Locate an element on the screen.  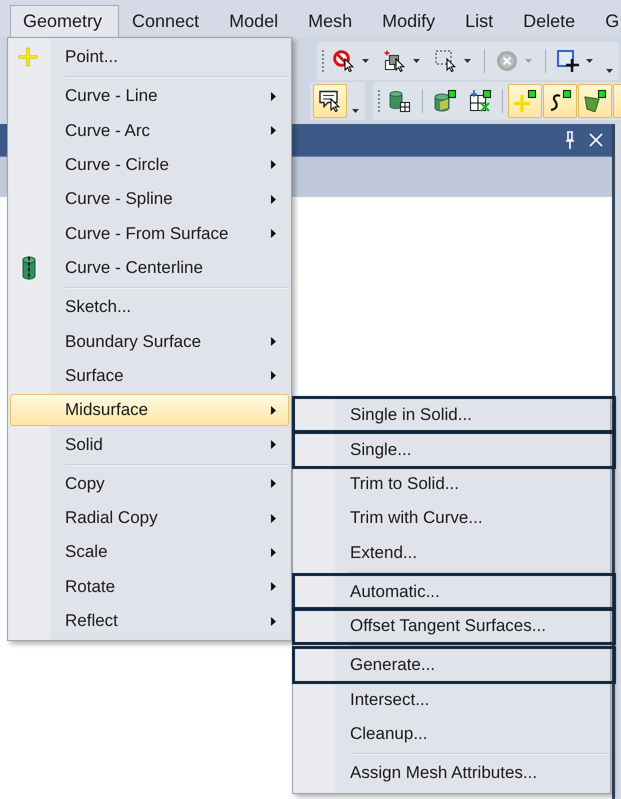
stacked-squares-cursor-icon is located at coordinates (395, 61).